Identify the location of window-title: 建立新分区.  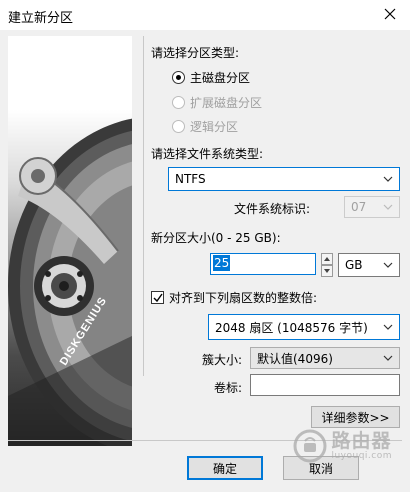
(41, 18).